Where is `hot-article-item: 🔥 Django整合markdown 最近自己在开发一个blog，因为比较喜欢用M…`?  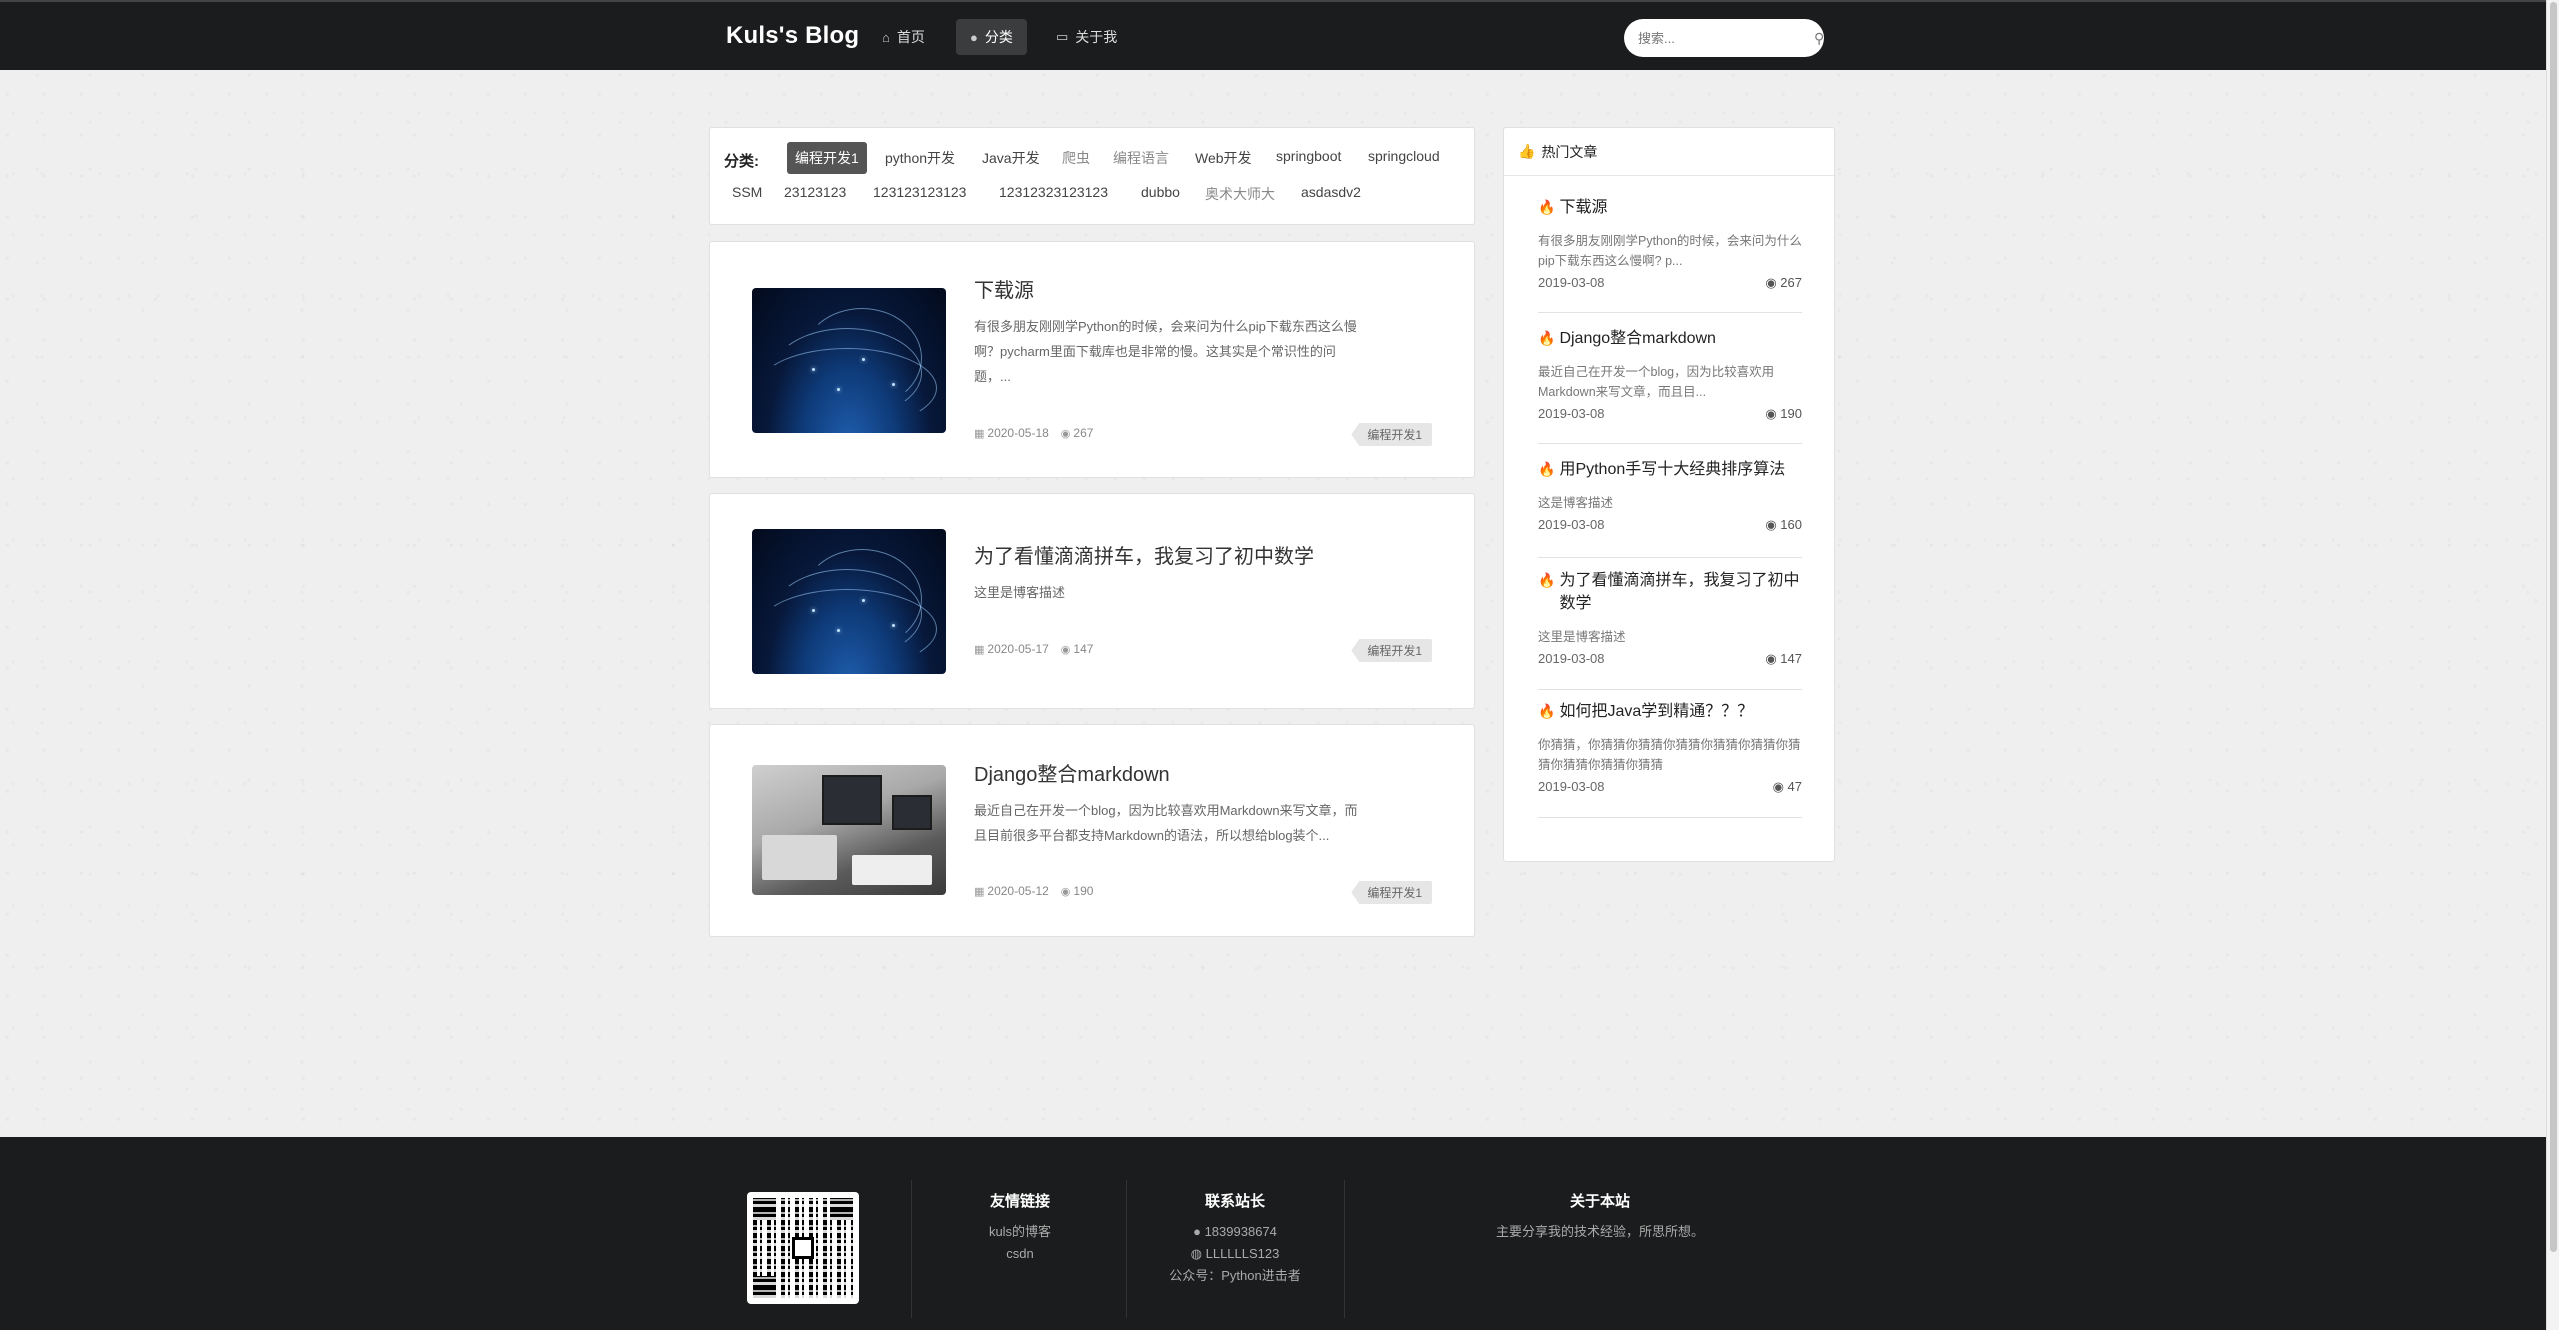
hot-article-item: 🔥 Django整合markdown 最近自己在开发一个blog，因为比较喜欢用M… is located at coordinates (1670, 385).